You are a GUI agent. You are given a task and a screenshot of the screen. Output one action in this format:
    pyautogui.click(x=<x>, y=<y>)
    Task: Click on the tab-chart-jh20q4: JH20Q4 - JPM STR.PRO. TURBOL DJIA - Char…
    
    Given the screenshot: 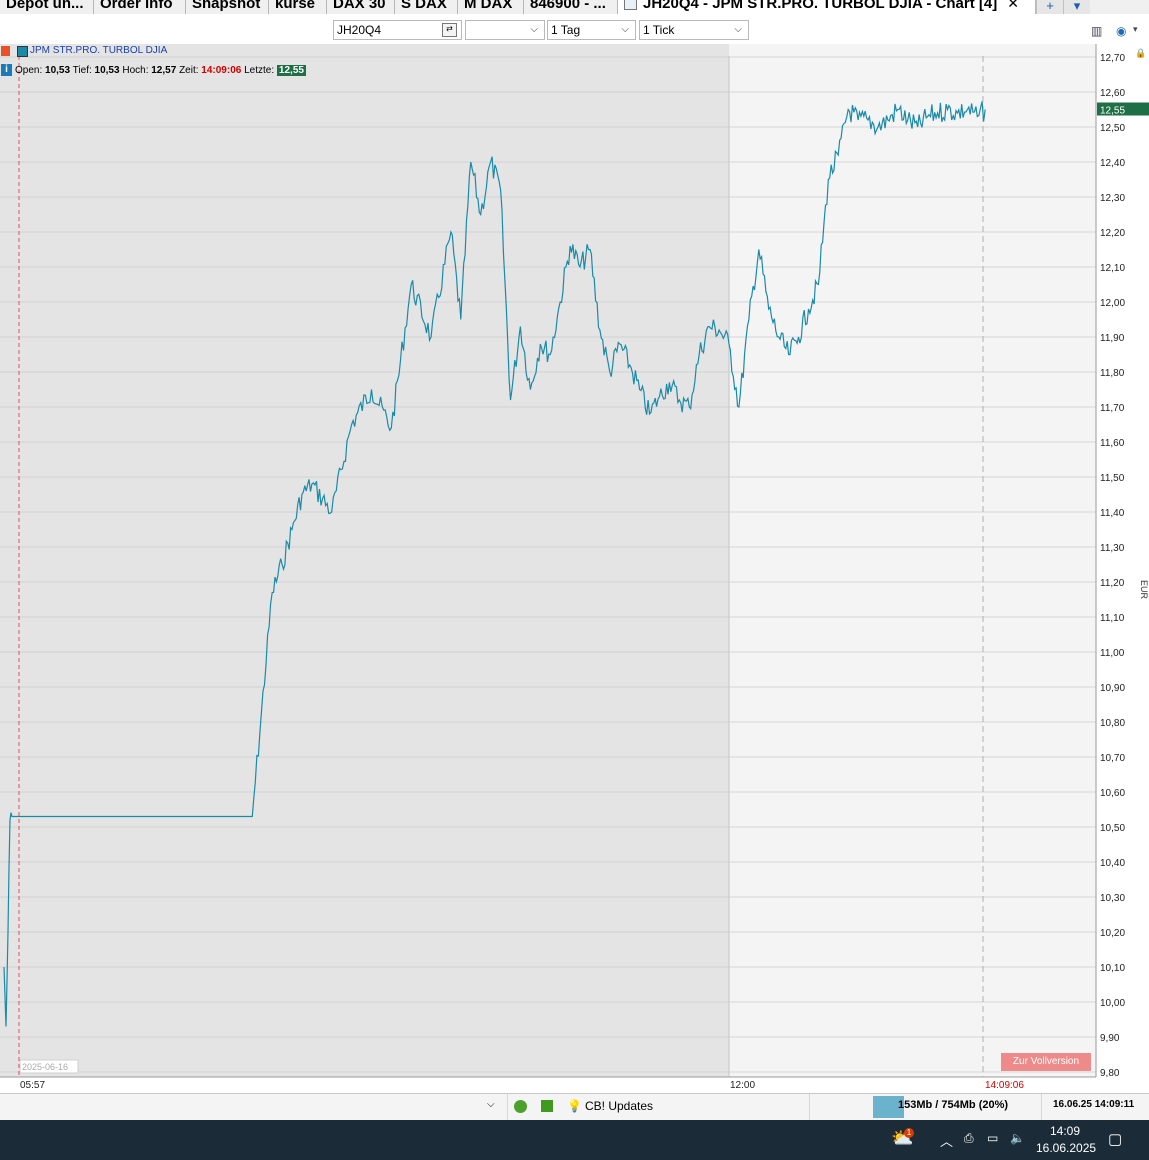 What is the action you would take?
    pyautogui.click(x=827, y=7)
    